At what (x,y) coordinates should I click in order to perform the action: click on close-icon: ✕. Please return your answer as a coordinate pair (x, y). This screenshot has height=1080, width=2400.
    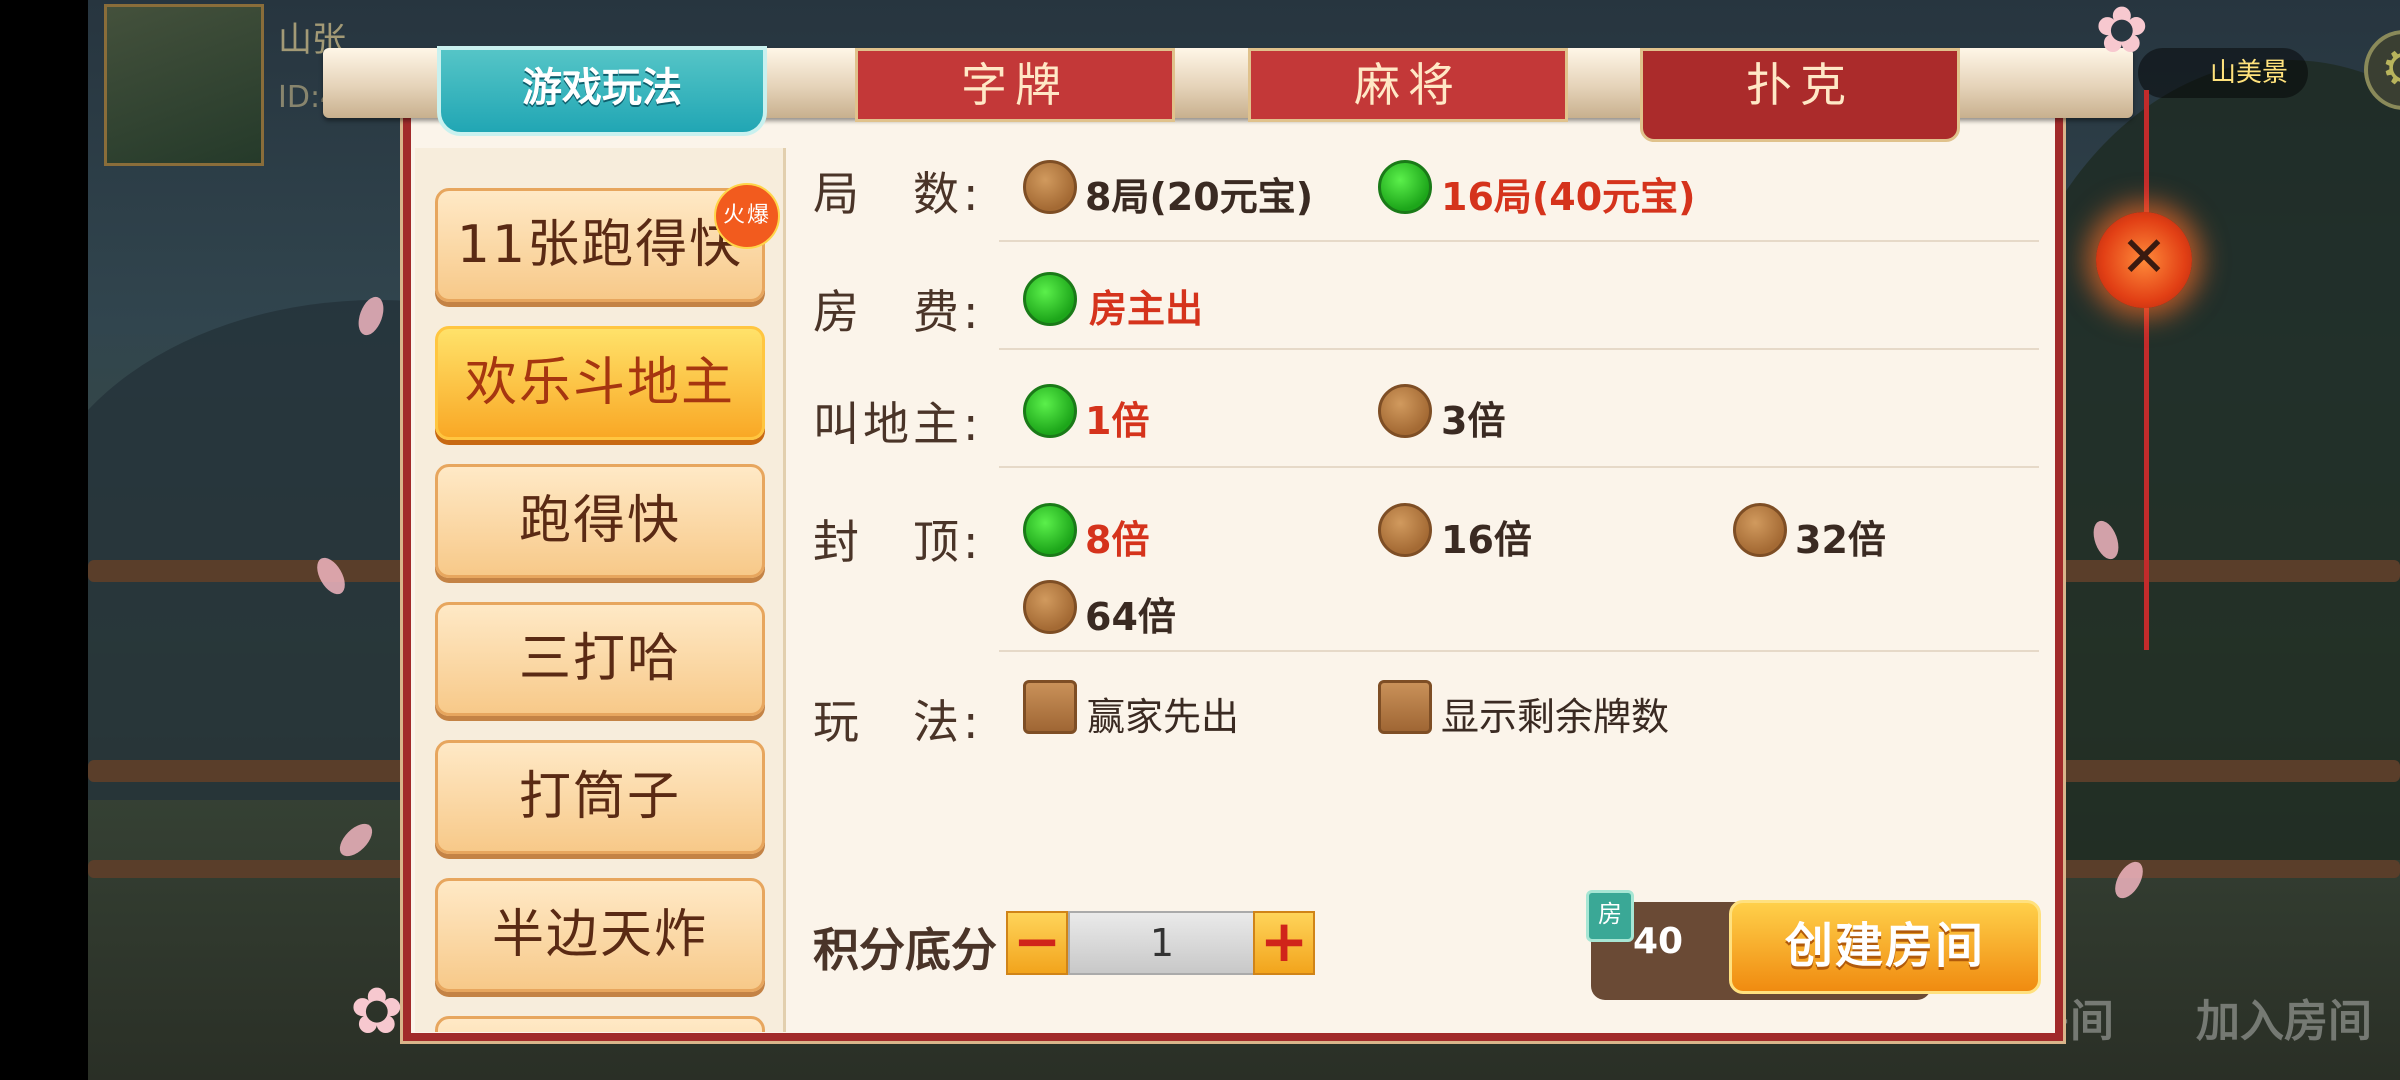
    Looking at the image, I should click on (2144, 260).